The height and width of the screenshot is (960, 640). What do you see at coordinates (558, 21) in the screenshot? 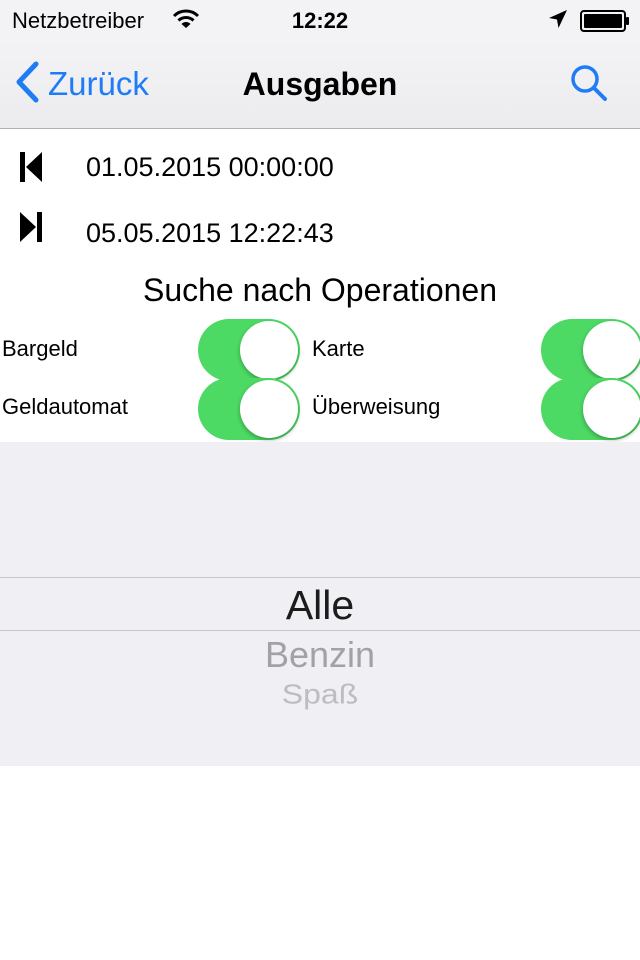
I see `location-arrow-icon` at bounding box center [558, 21].